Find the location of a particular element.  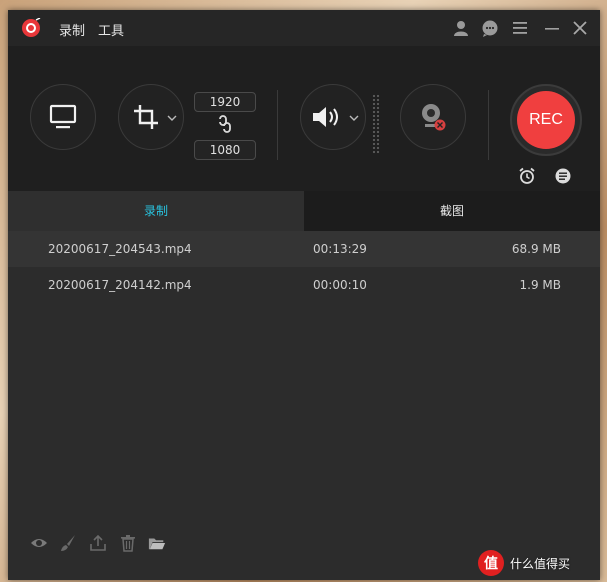

trash-icon is located at coordinates (128, 543).